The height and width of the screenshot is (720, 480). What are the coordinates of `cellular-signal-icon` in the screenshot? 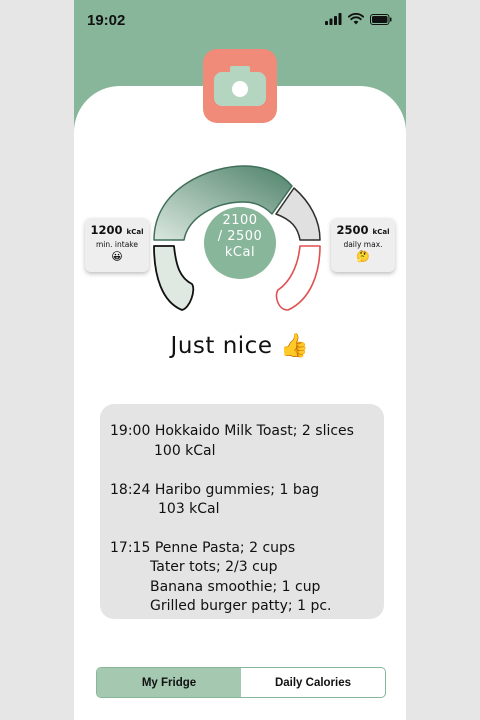 It's located at (333, 19).